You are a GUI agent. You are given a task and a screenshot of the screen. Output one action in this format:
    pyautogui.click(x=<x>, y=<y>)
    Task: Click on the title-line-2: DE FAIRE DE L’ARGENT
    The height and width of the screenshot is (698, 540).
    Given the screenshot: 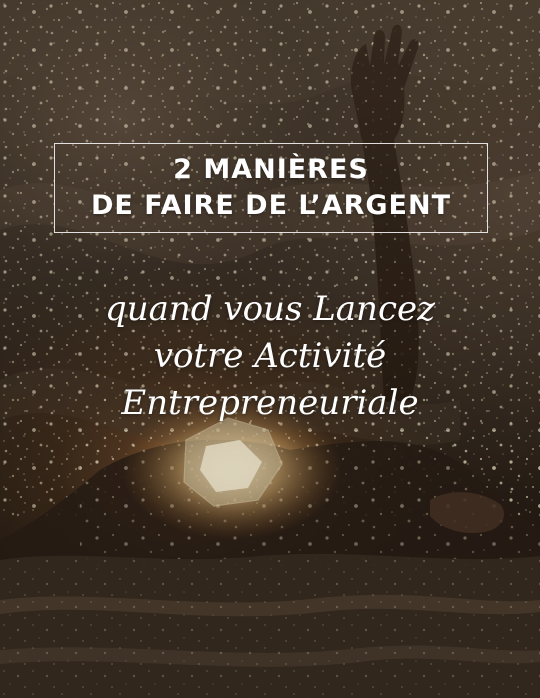 What is the action you would take?
    pyautogui.click(x=271, y=205)
    